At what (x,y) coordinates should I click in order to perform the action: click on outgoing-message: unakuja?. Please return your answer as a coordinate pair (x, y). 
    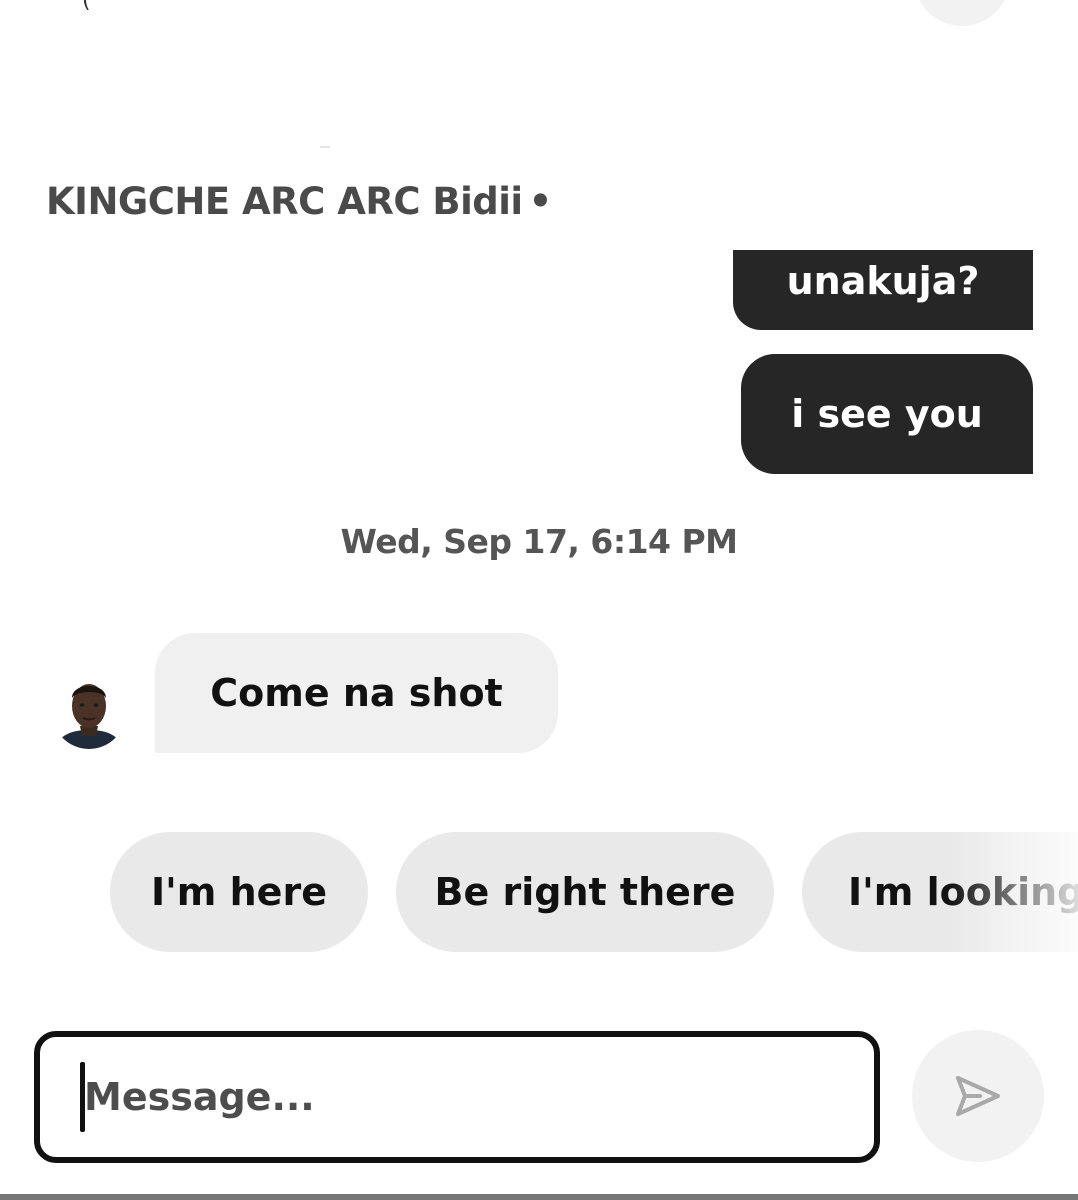
    Looking at the image, I should click on (883, 290).